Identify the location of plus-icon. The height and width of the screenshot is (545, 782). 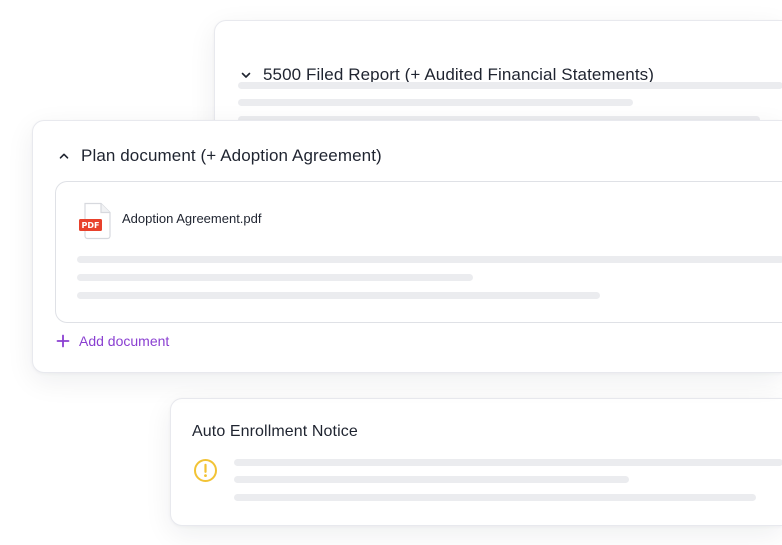
(63, 341).